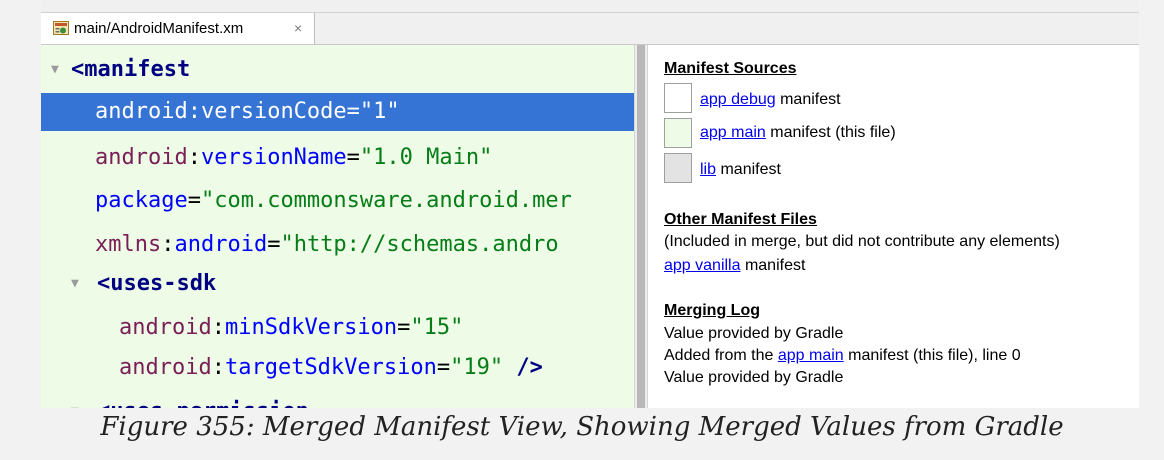  What do you see at coordinates (702, 265) in the screenshot?
I see `app-vanilla-link: app vanilla` at bounding box center [702, 265].